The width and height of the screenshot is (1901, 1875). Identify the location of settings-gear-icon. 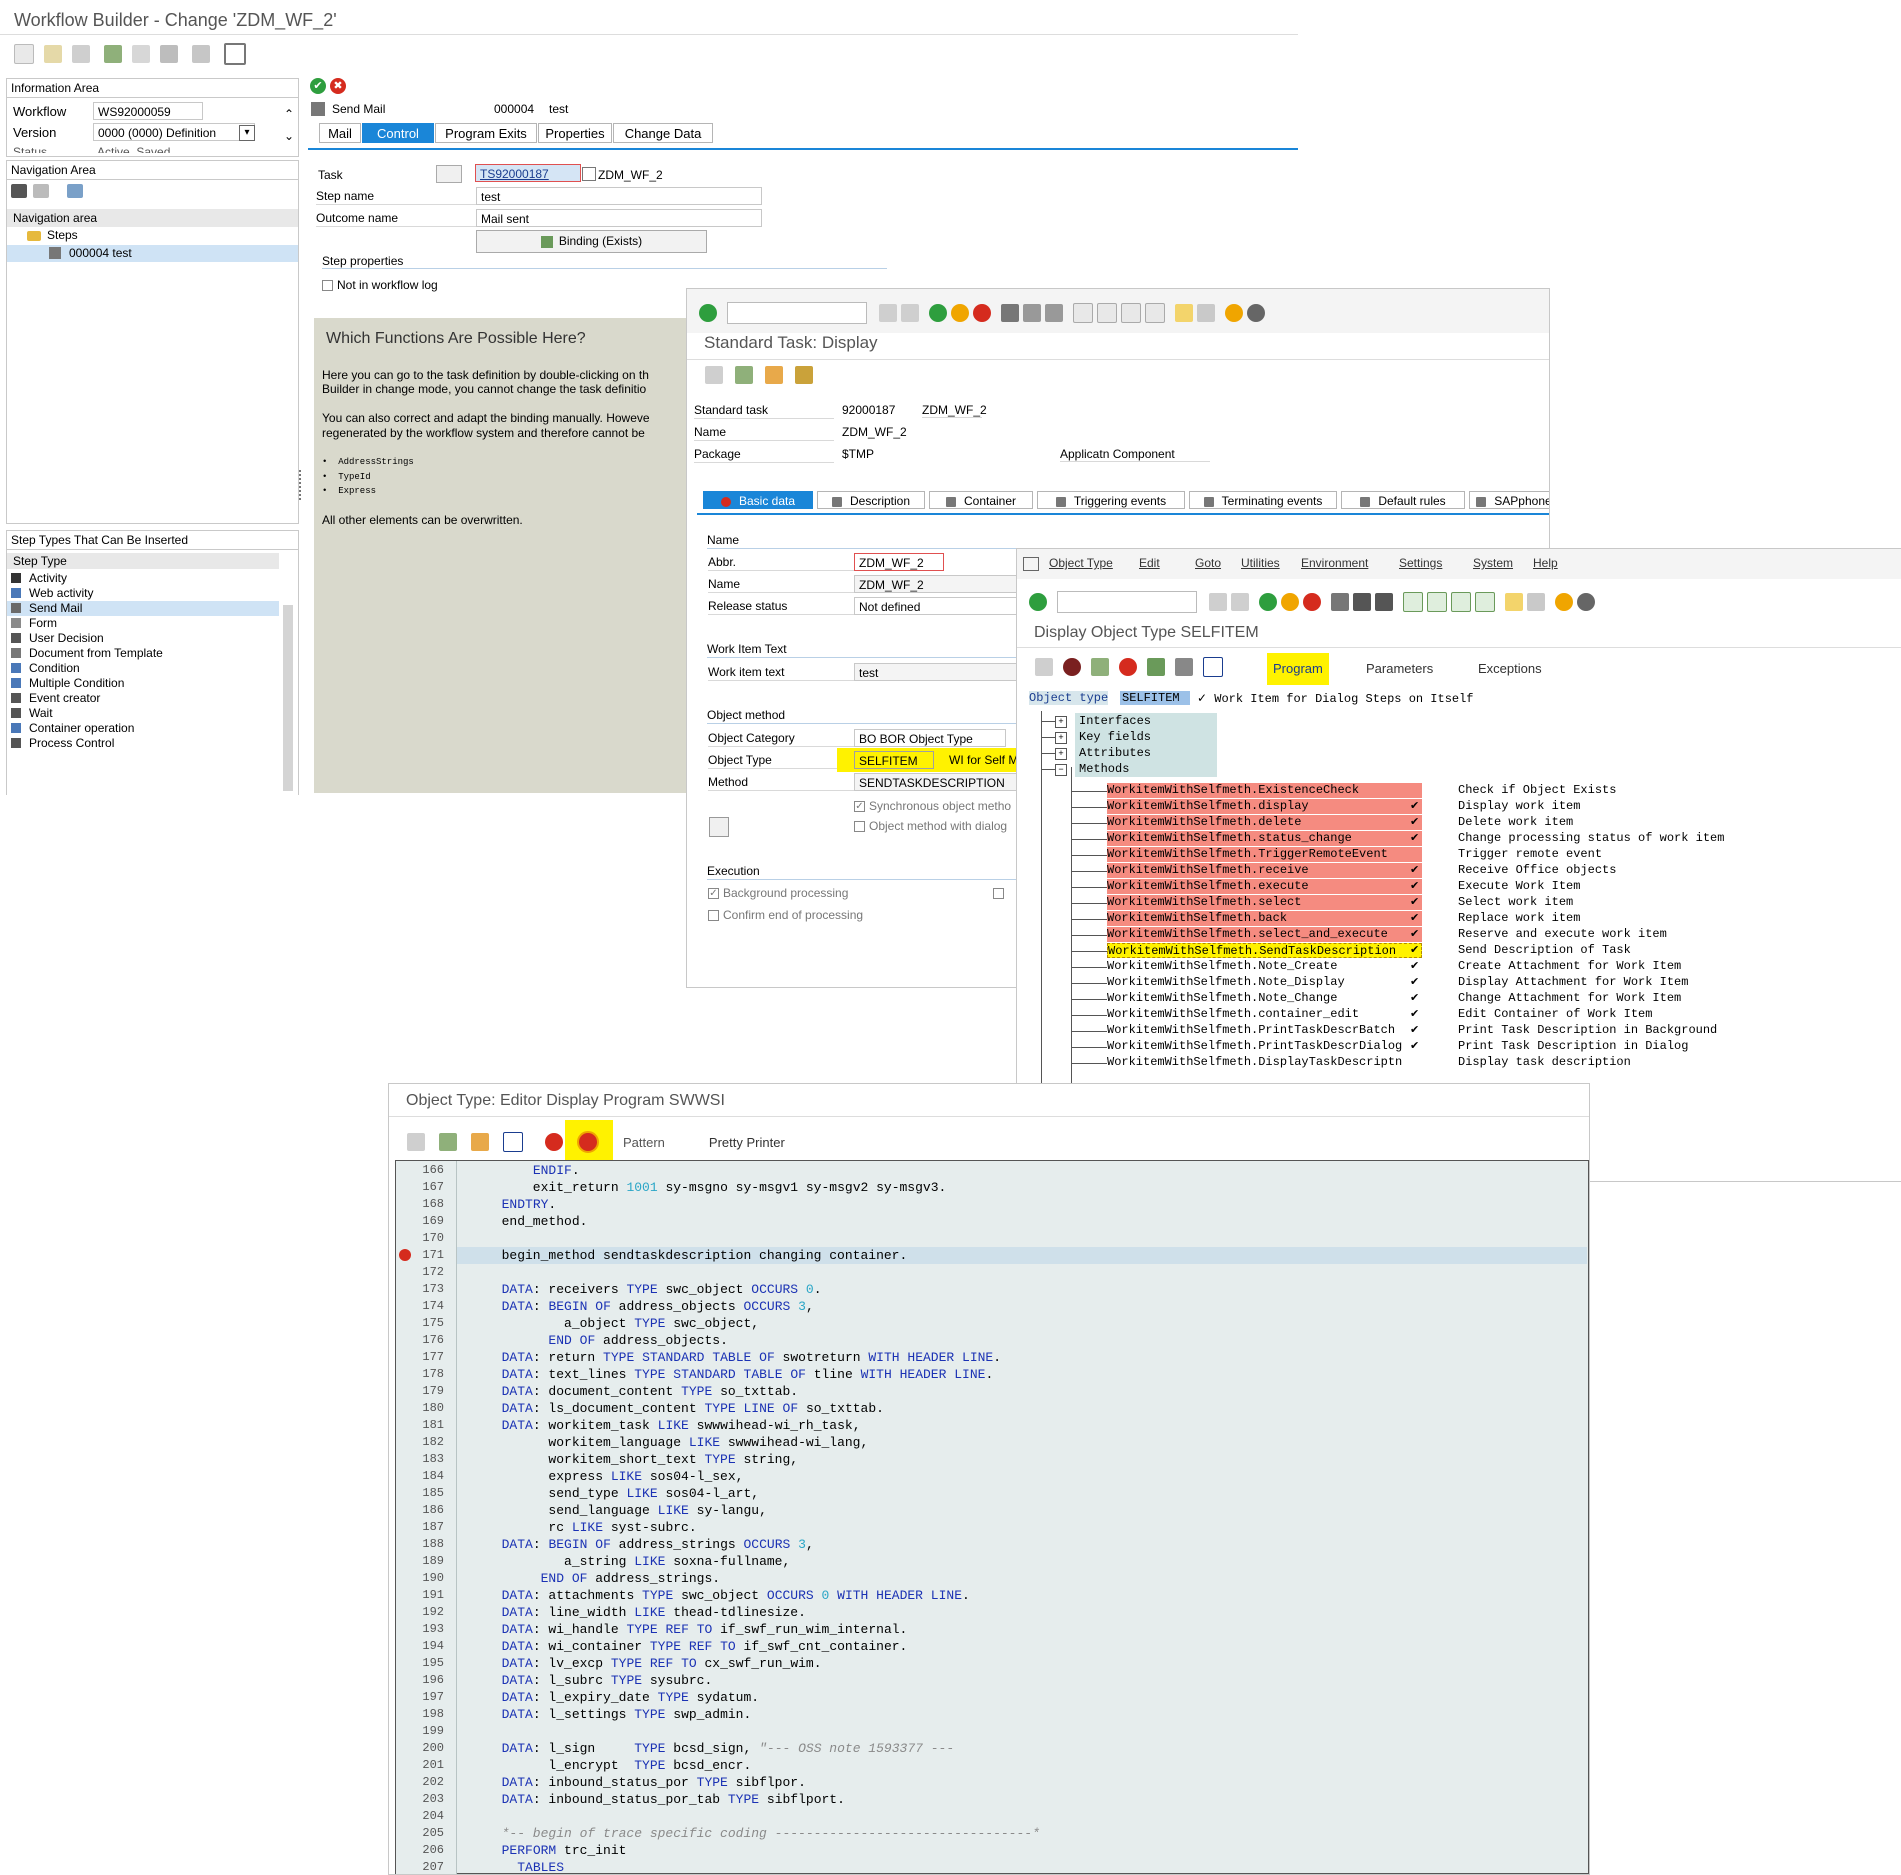
(1586, 602).